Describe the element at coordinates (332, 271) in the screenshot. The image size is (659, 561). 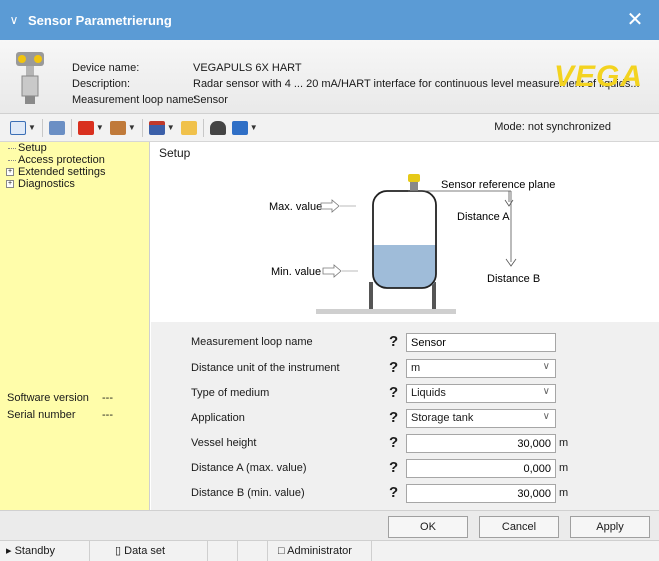
I see `min-value-arrow-icon` at that location.